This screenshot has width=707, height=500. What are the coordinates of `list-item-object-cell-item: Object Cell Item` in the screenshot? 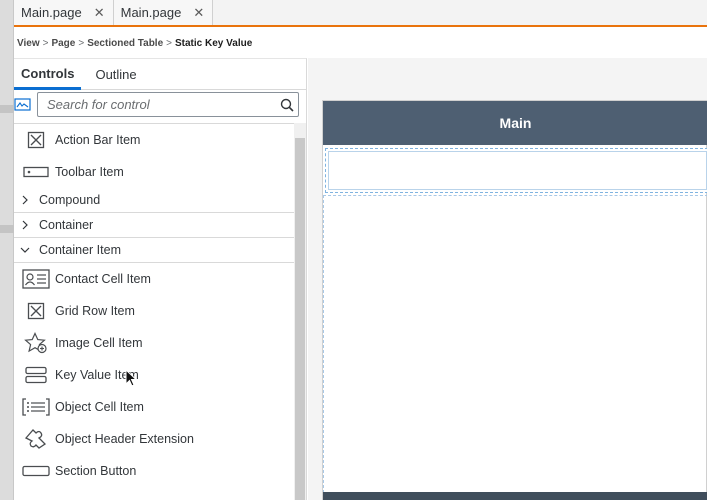 It's located at (154, 407).